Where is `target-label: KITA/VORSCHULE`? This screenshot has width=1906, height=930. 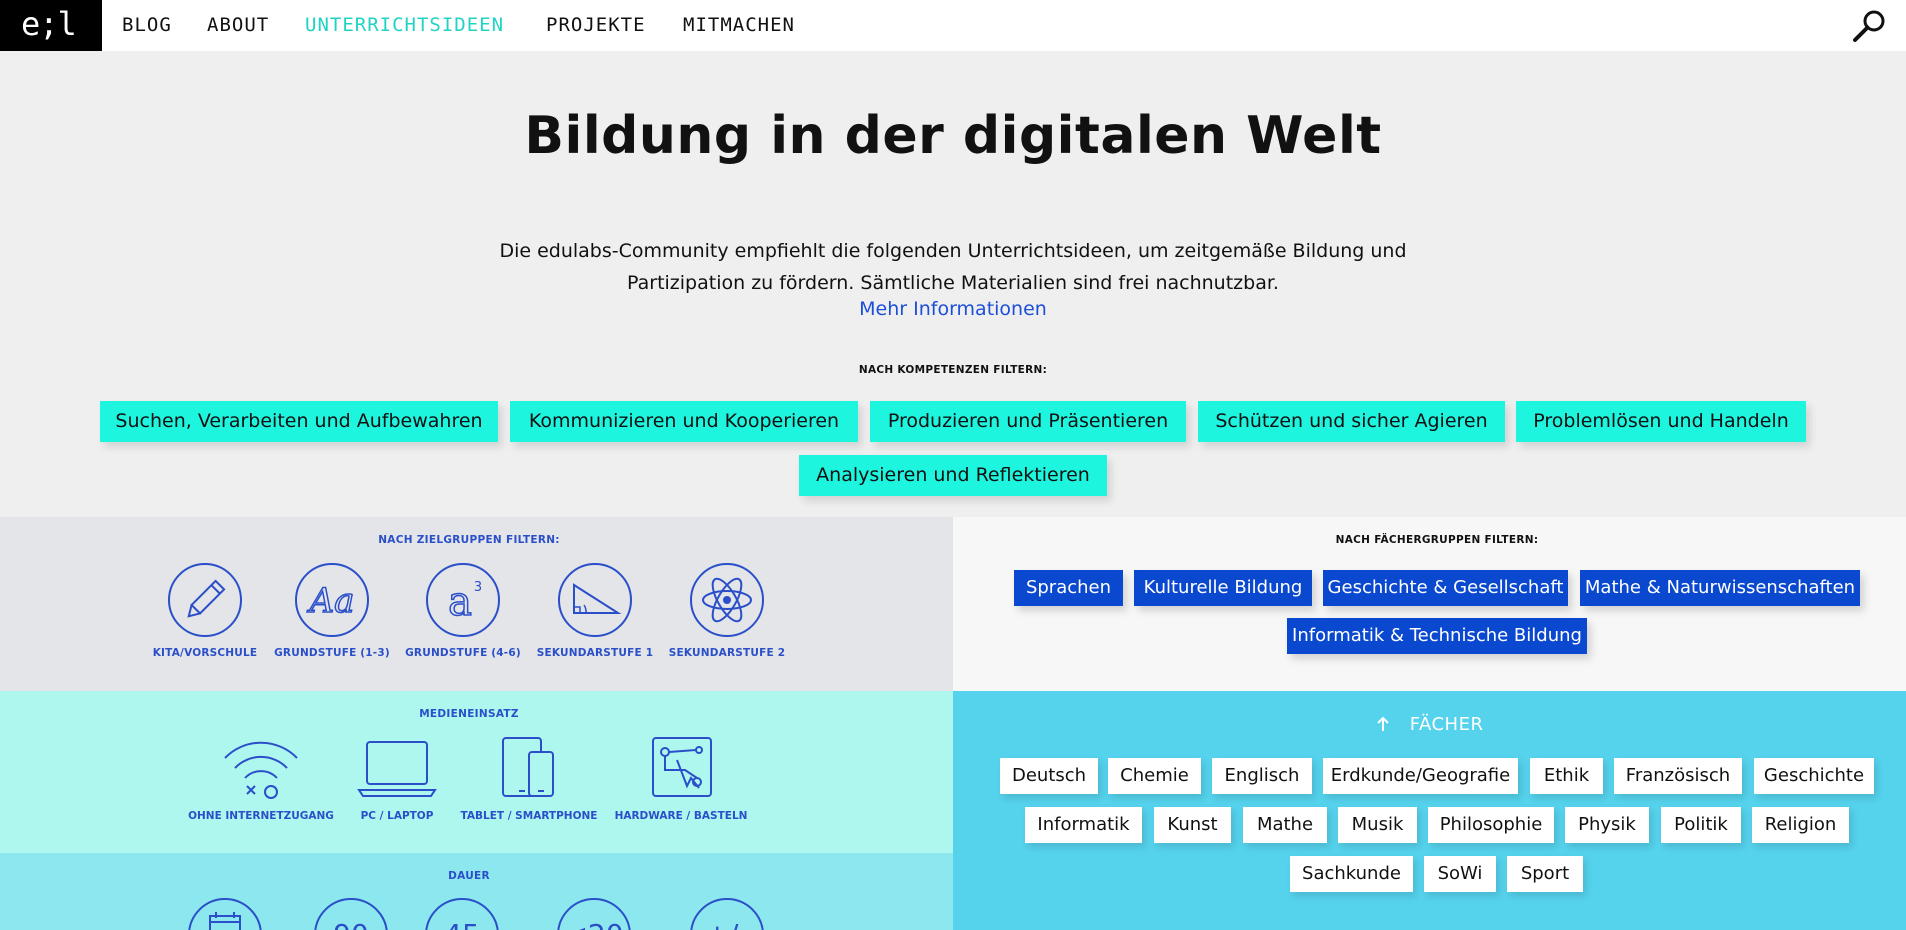
target-label: KITA/VORSCHULE is located at coordinates (205, 653).